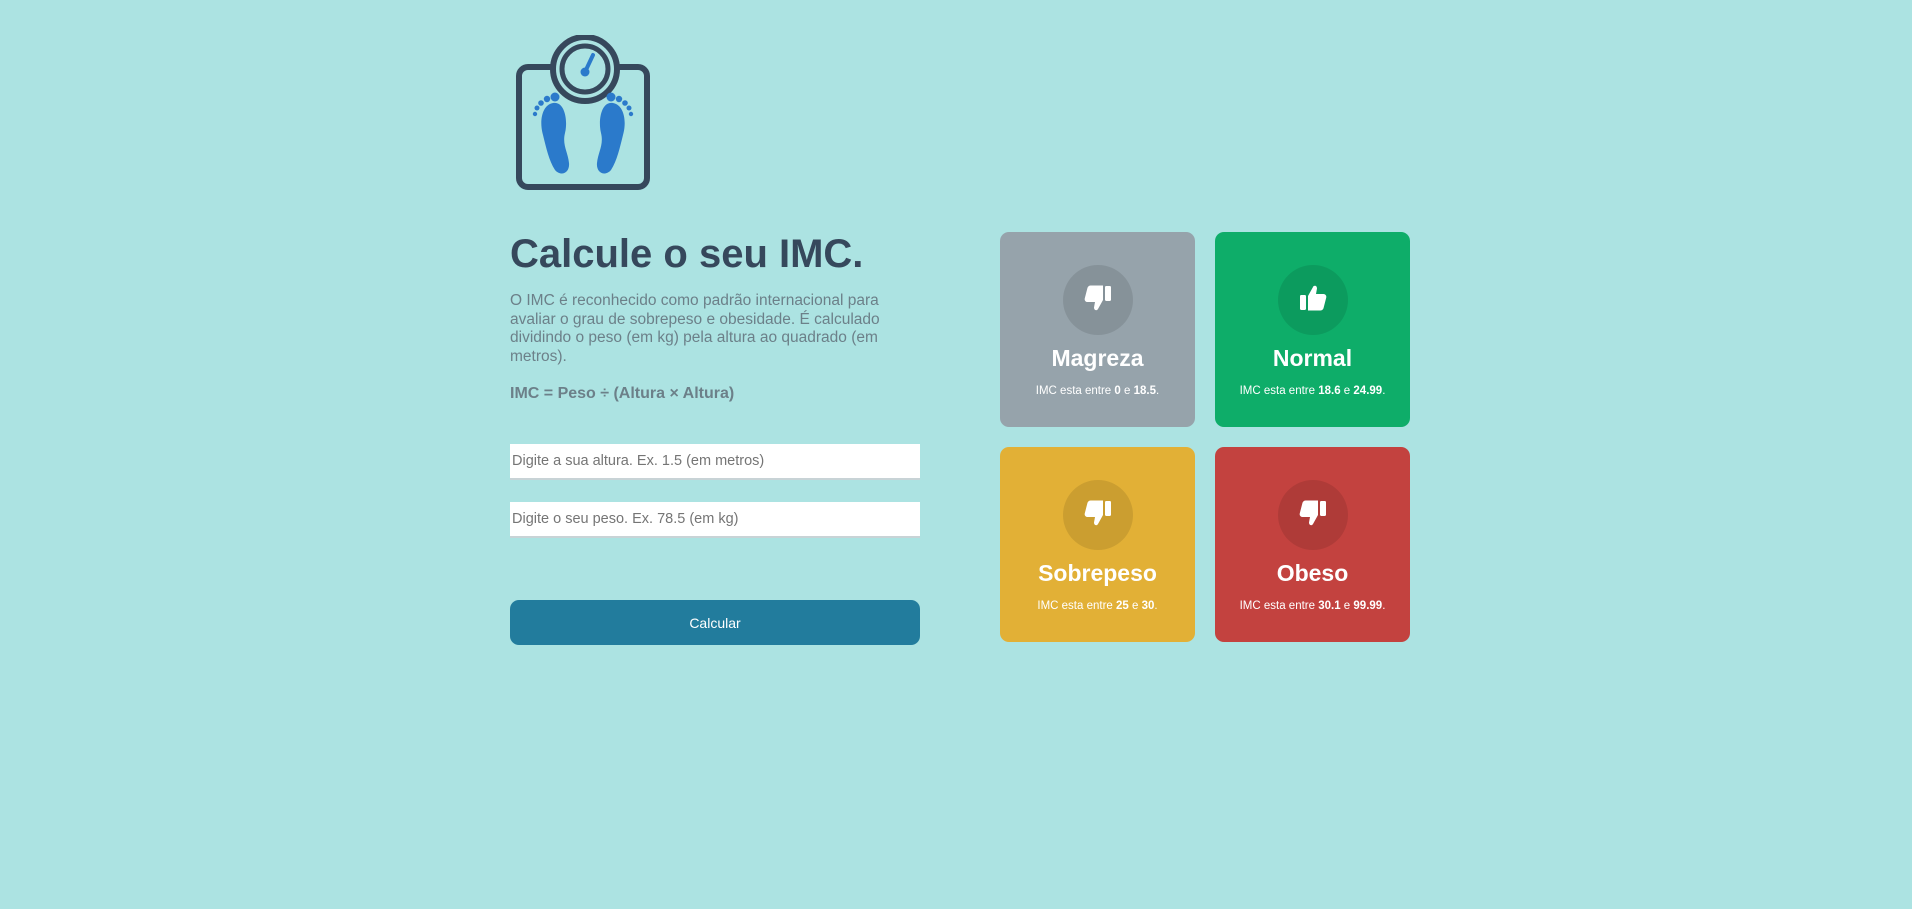  Describe the element at coordinates (1329, 391) in the screenshot. I see `range-min: 18.6` at that location.